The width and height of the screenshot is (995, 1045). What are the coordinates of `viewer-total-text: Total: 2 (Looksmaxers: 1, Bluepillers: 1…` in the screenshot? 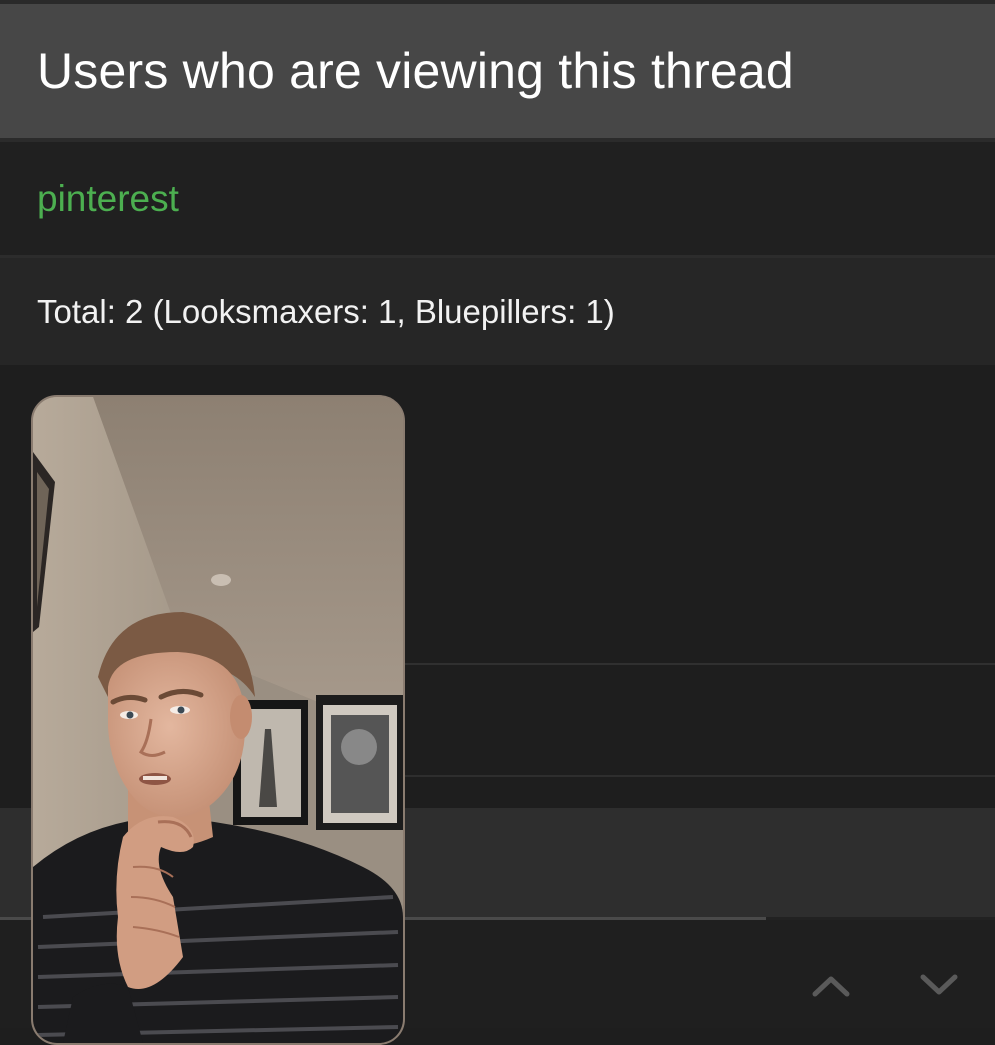 It's located at (326, 311).